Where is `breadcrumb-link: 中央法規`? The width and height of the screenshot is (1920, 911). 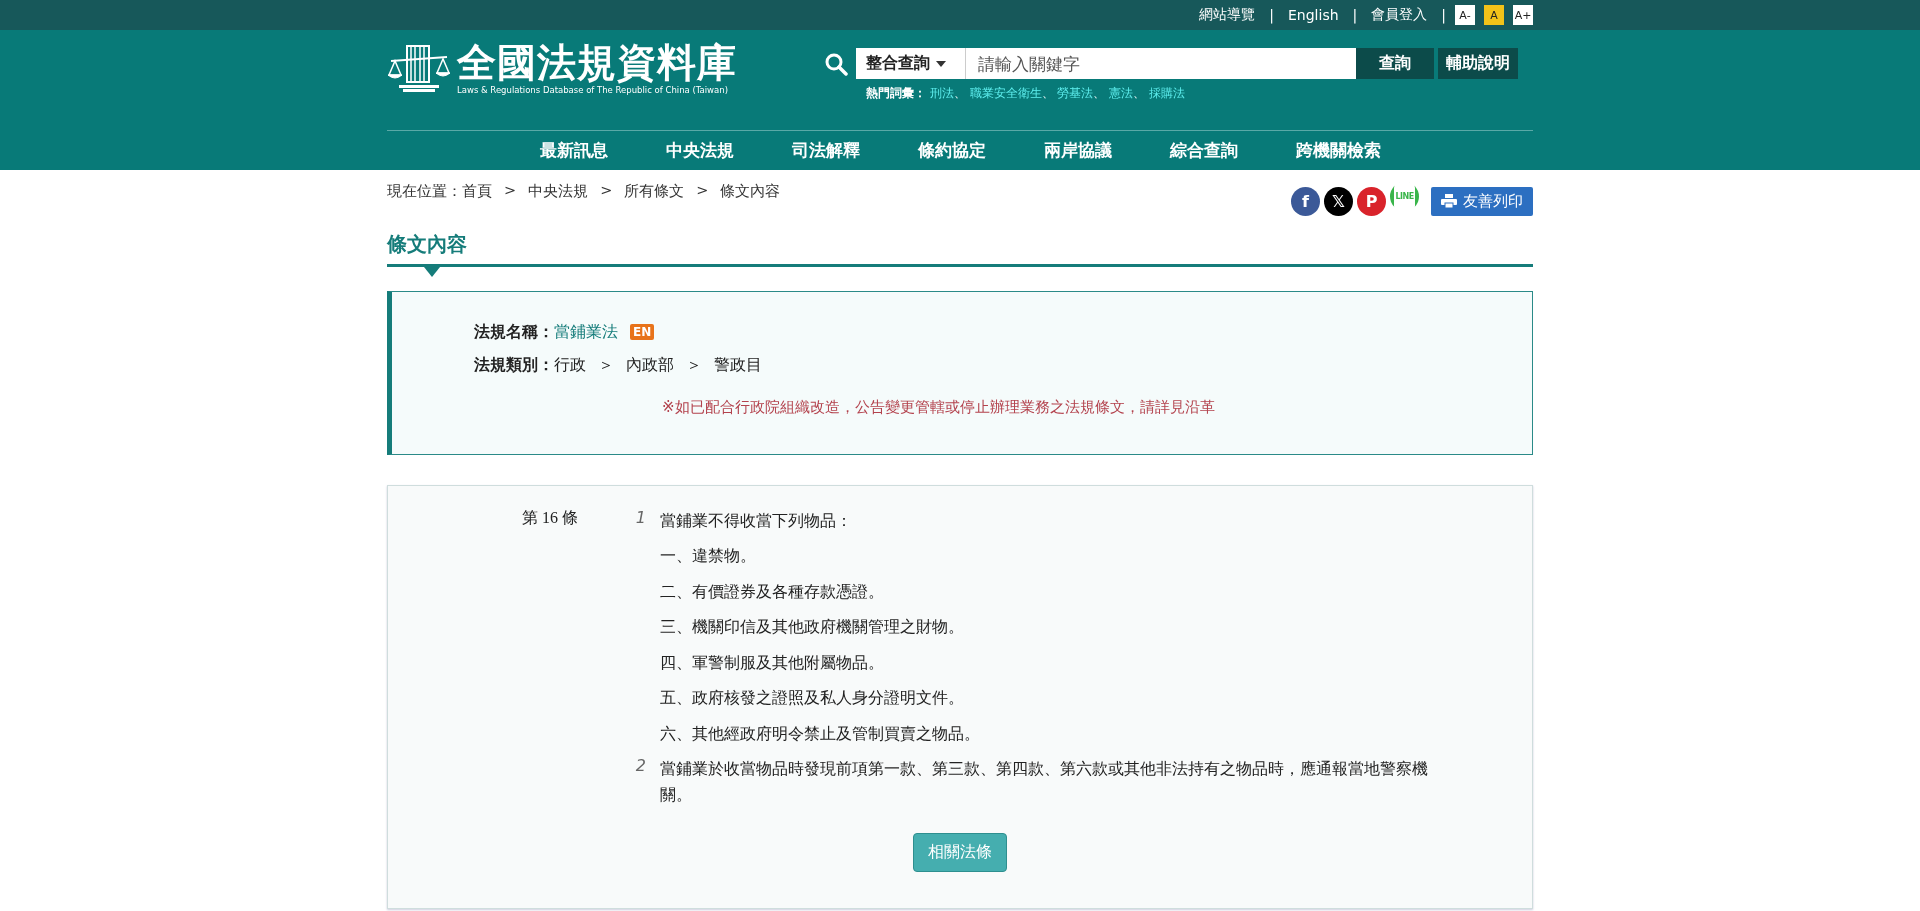 breadcrumb-link: 中央法規 is located at coordinates (558, 191).